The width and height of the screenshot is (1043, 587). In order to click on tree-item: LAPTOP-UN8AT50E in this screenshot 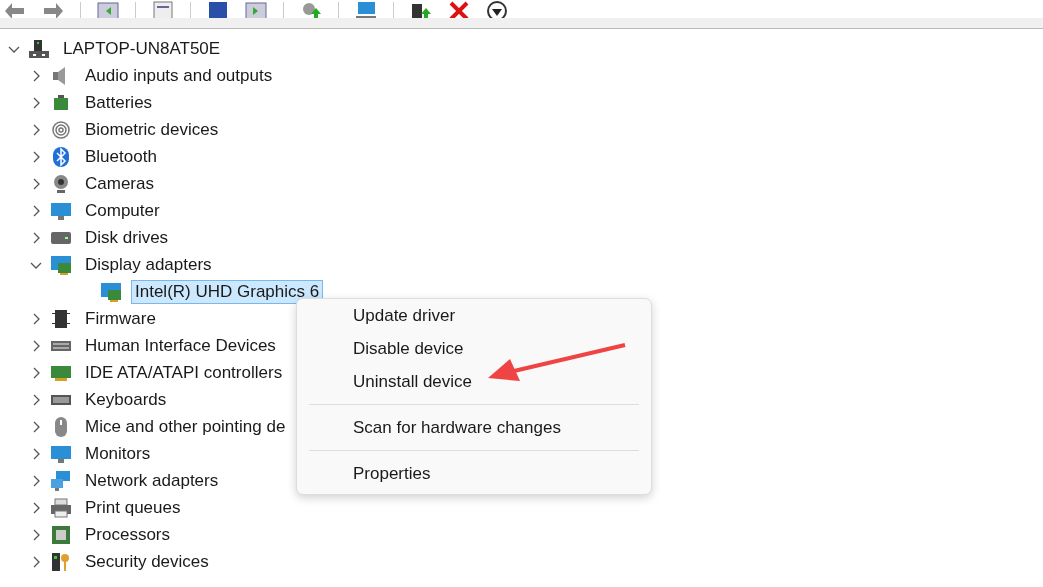, I will do `click(142, 48)`.